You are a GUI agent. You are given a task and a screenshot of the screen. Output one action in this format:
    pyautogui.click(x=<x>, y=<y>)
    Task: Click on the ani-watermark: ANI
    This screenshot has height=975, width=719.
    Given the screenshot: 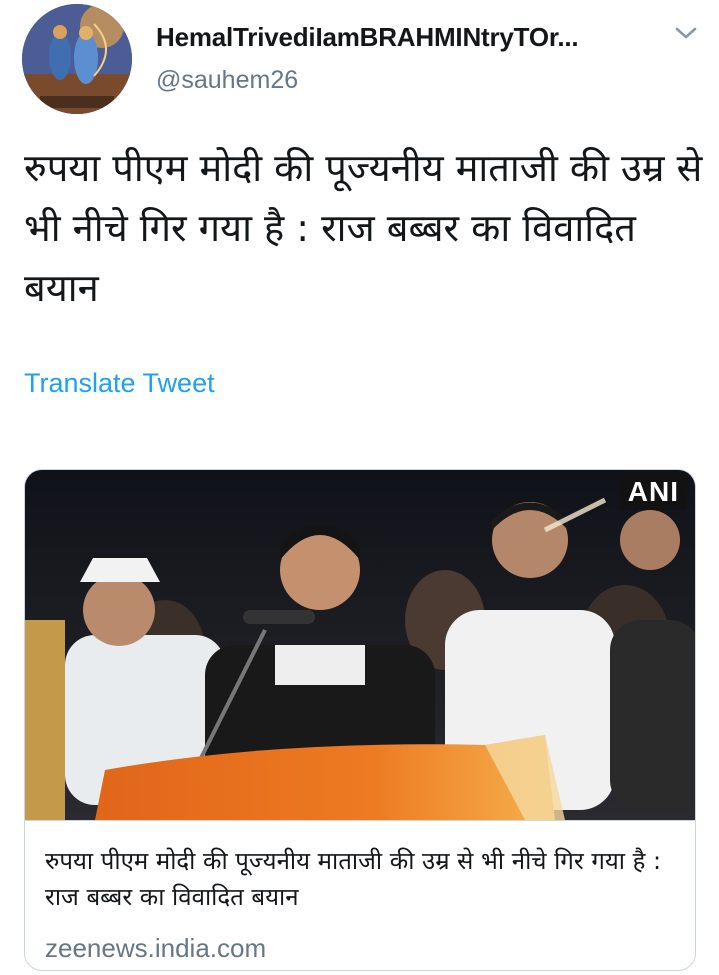 What is the action you would take?
    pyautogui.click(x=653, y=492)
    